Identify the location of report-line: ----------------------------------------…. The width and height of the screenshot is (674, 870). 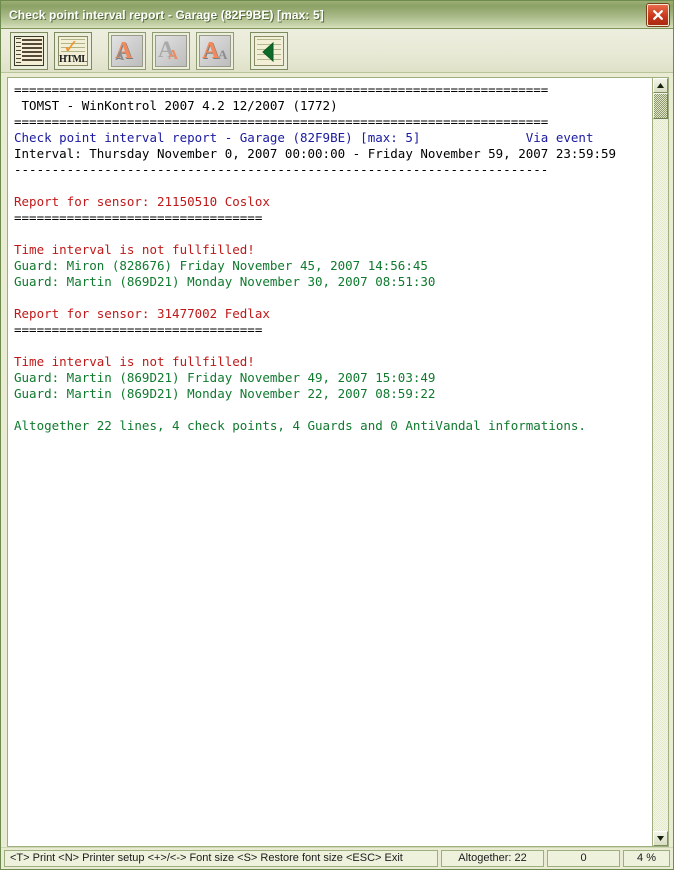
(281, 169).